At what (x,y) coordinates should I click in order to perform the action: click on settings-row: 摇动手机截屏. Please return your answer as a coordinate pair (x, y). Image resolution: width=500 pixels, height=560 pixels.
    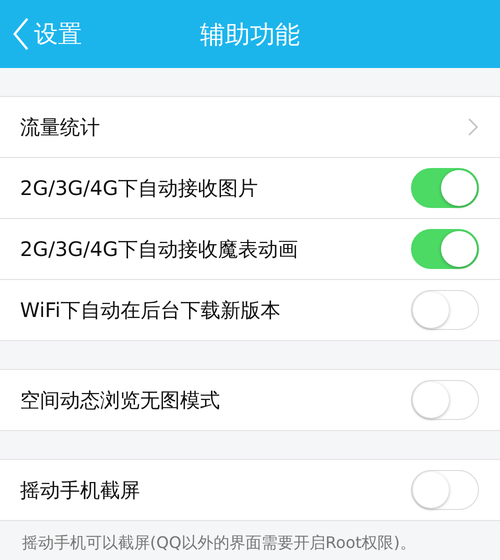
    Looking at the image, I should click on (250, 490).